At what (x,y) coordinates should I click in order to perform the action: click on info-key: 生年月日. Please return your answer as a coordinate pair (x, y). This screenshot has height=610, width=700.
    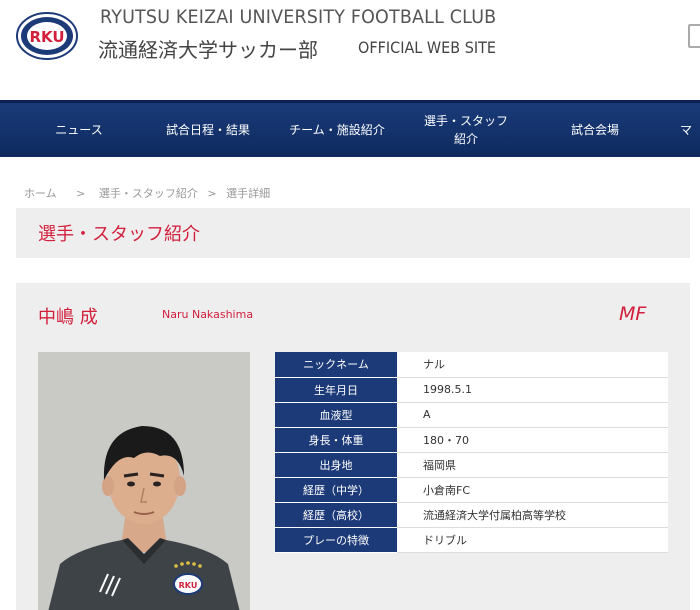
    Looking at the image, I should click on (336, 390).